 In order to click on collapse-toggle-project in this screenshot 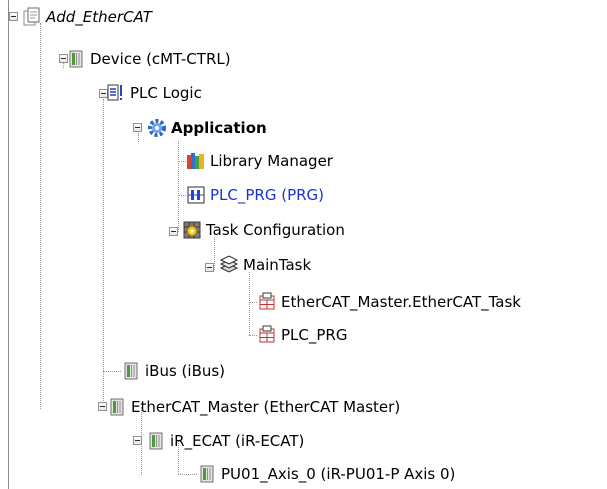, I will do `click(13, 16)`.